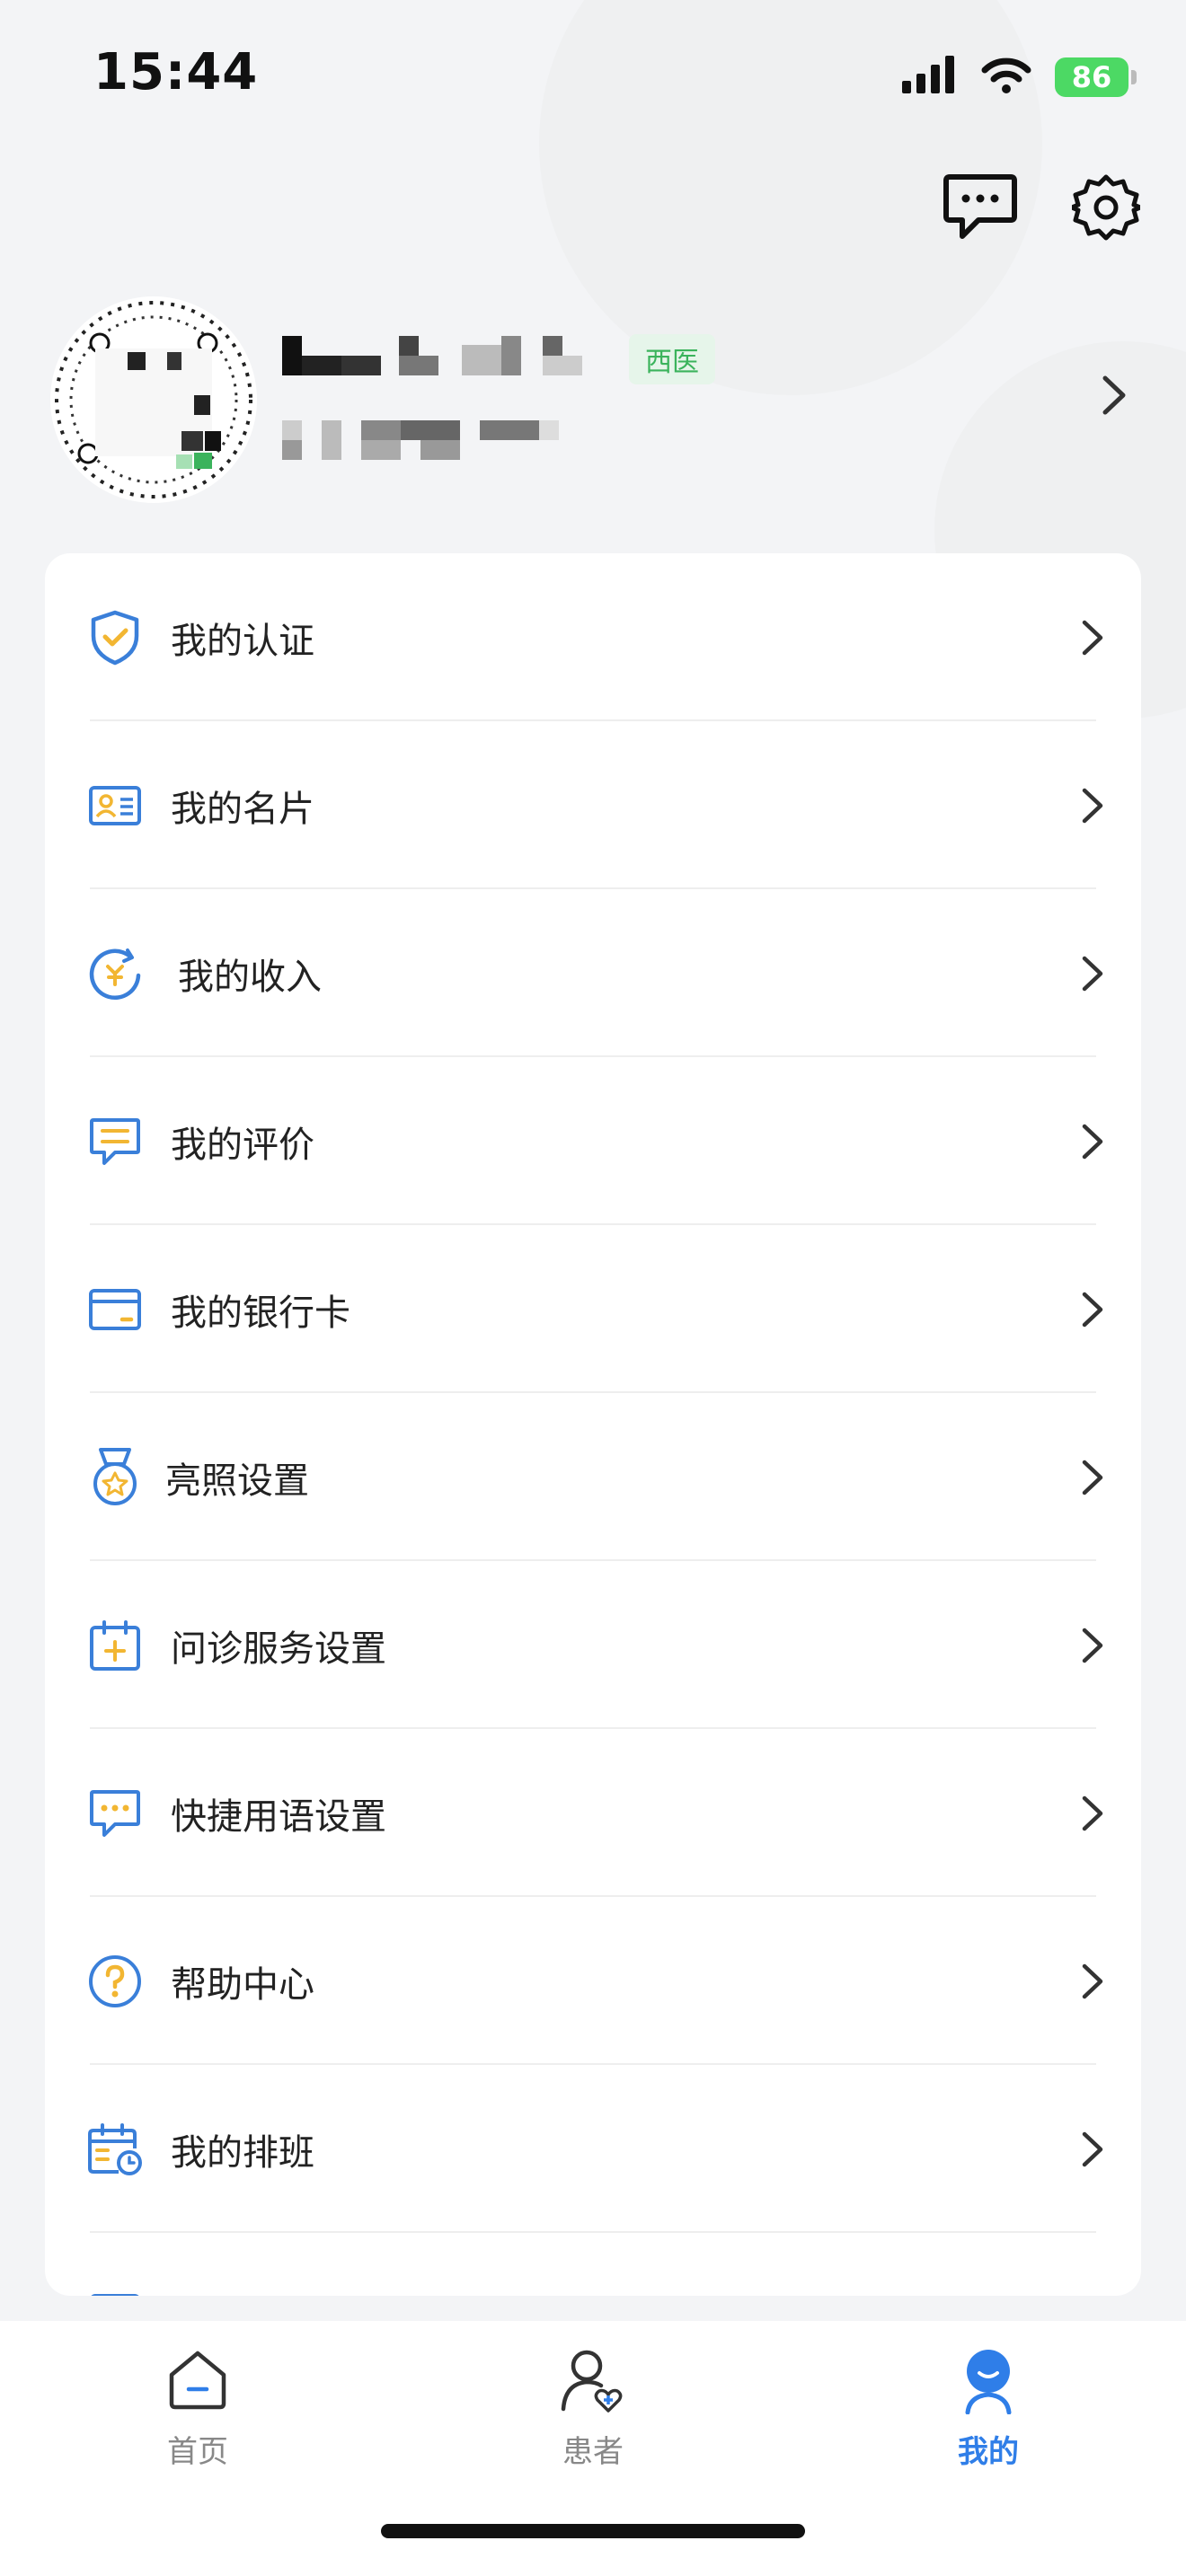 The width and height of the screenshot is (1186, 2576). Describe the element at coordinates (115, 1476) in the screenshot. I see `medal-icon` at that location.